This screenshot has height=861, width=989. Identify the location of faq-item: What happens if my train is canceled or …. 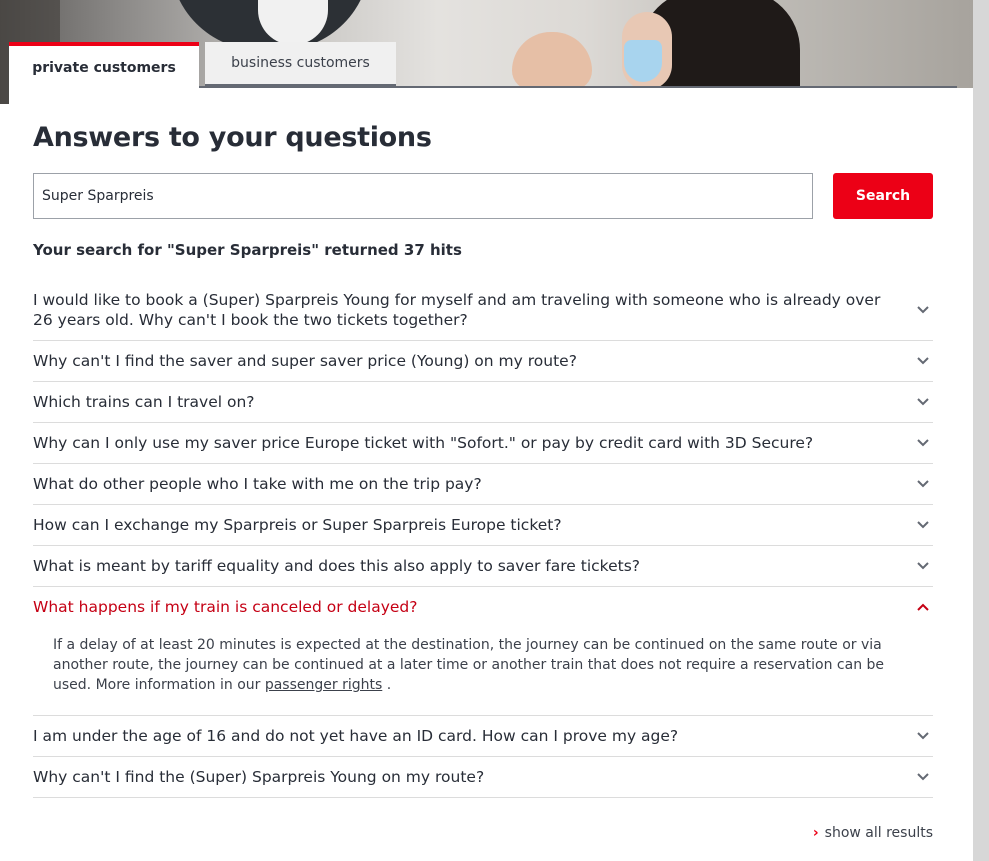
(483, 651).